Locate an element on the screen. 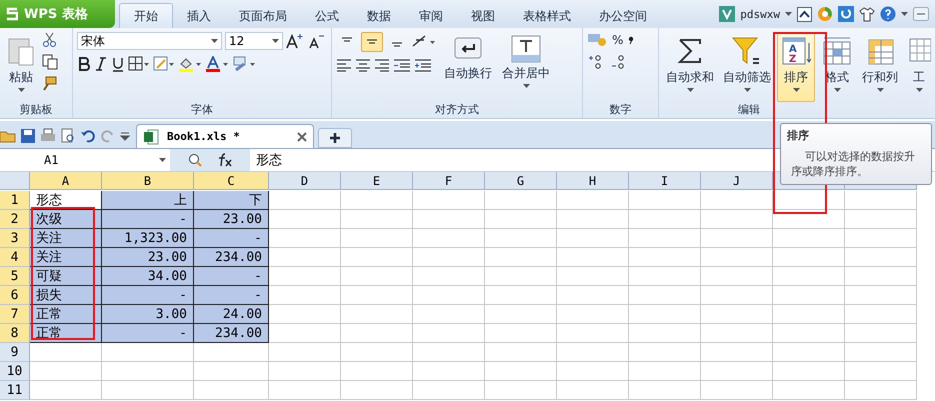  paste-button: 粘贴 is located at coordinates (21, 67).